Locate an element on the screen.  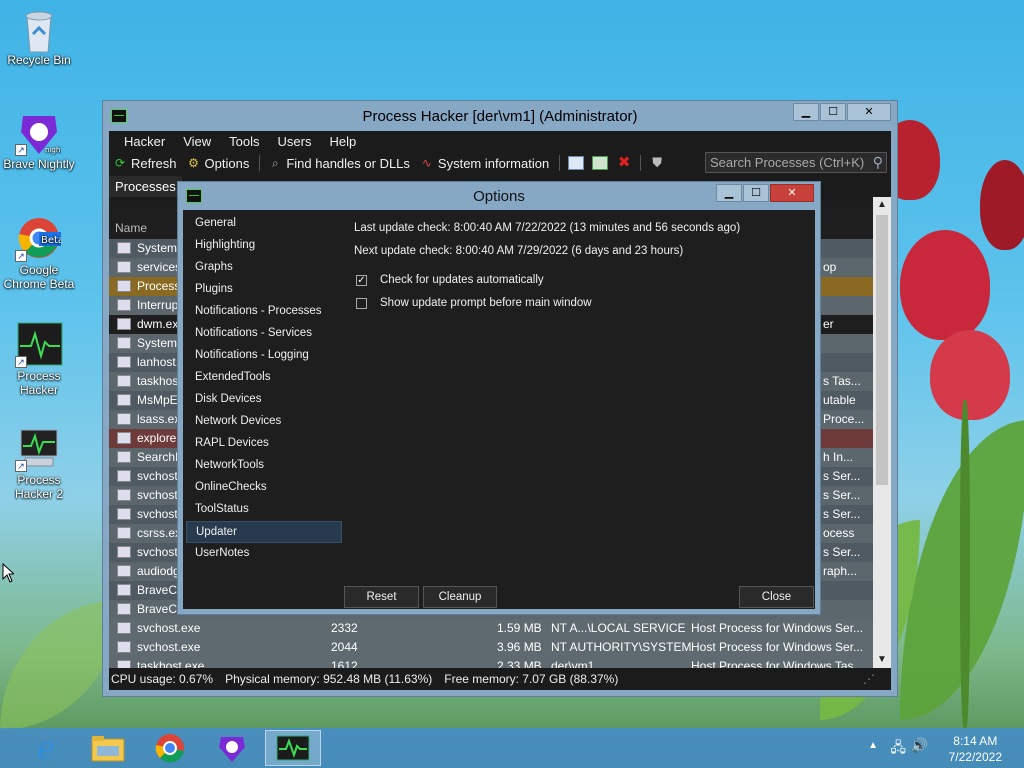
mouse-cursor-icon is located at coordinates (9, 574).